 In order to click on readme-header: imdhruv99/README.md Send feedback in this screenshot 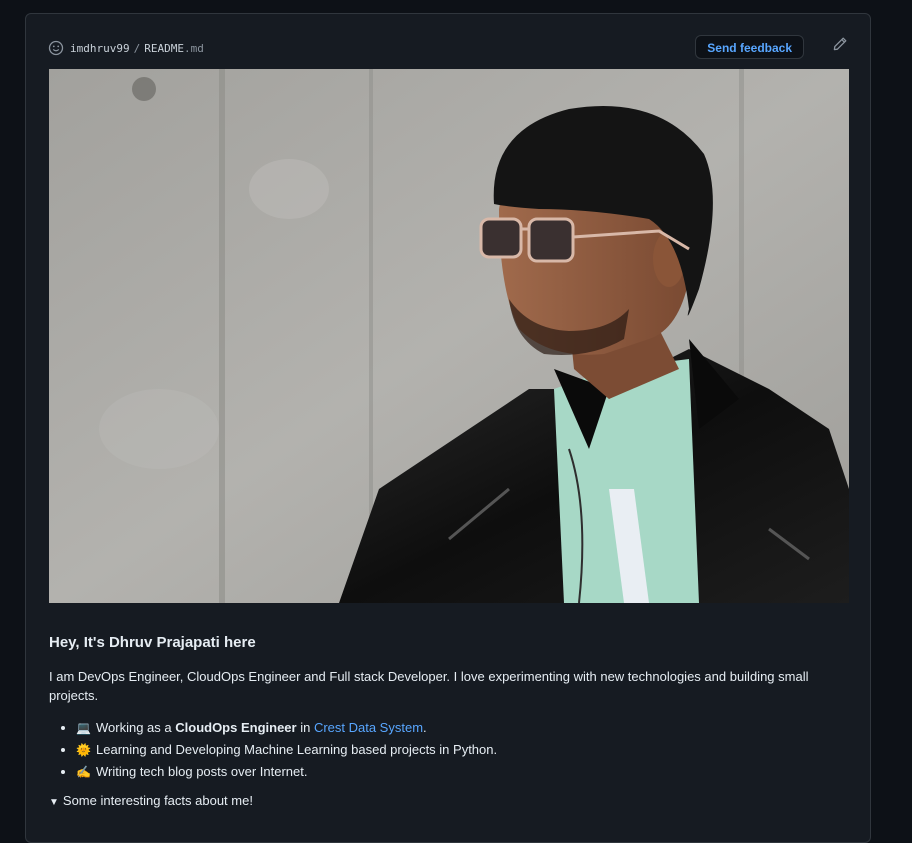, I will do `click(448, 47)`.